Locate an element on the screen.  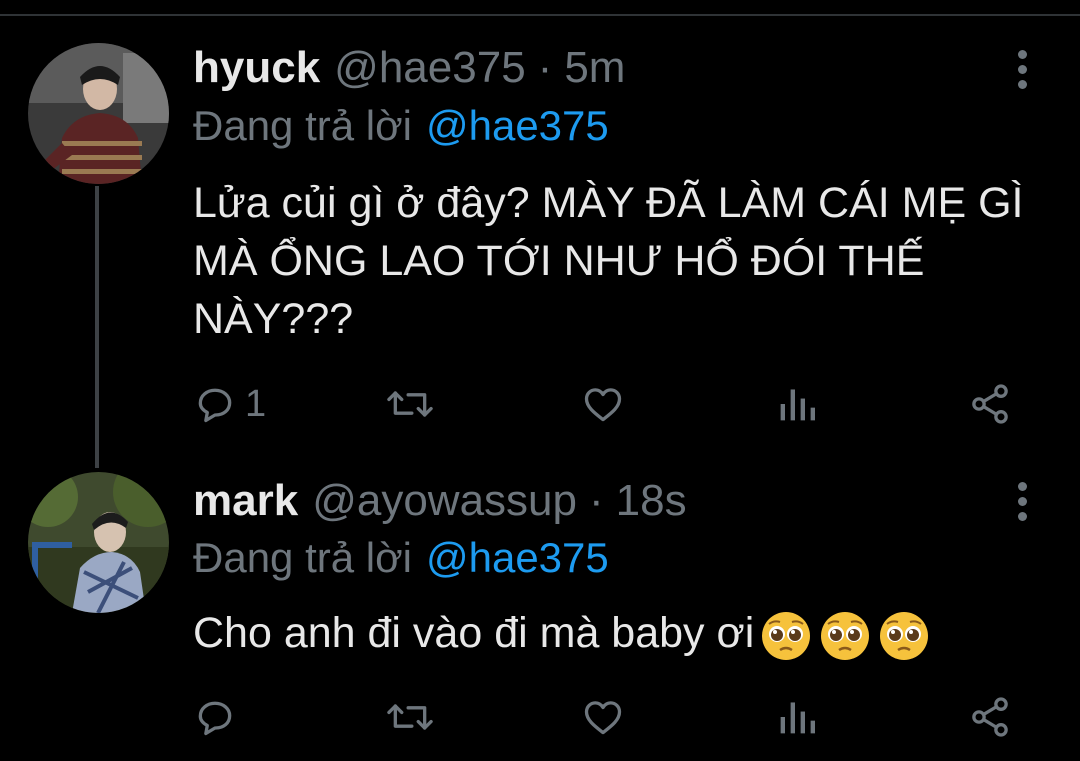
tweet-header: mark @ayowassup · 18s is located at coordinates (440, 501).